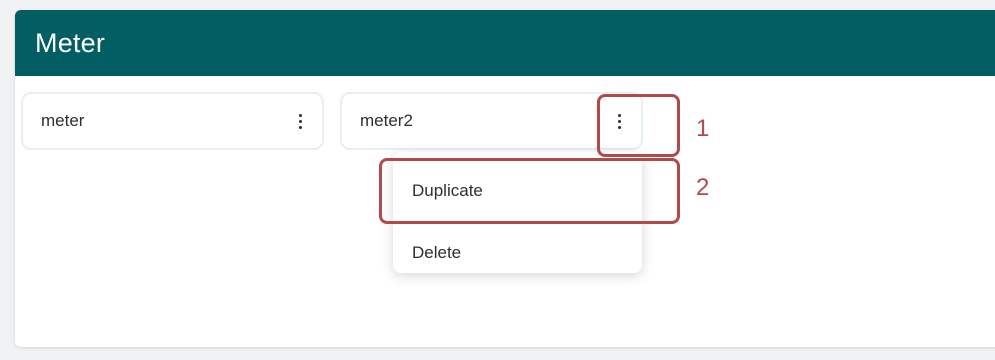  I want to click on meter2-card-name: meter2, so click(386, 120).